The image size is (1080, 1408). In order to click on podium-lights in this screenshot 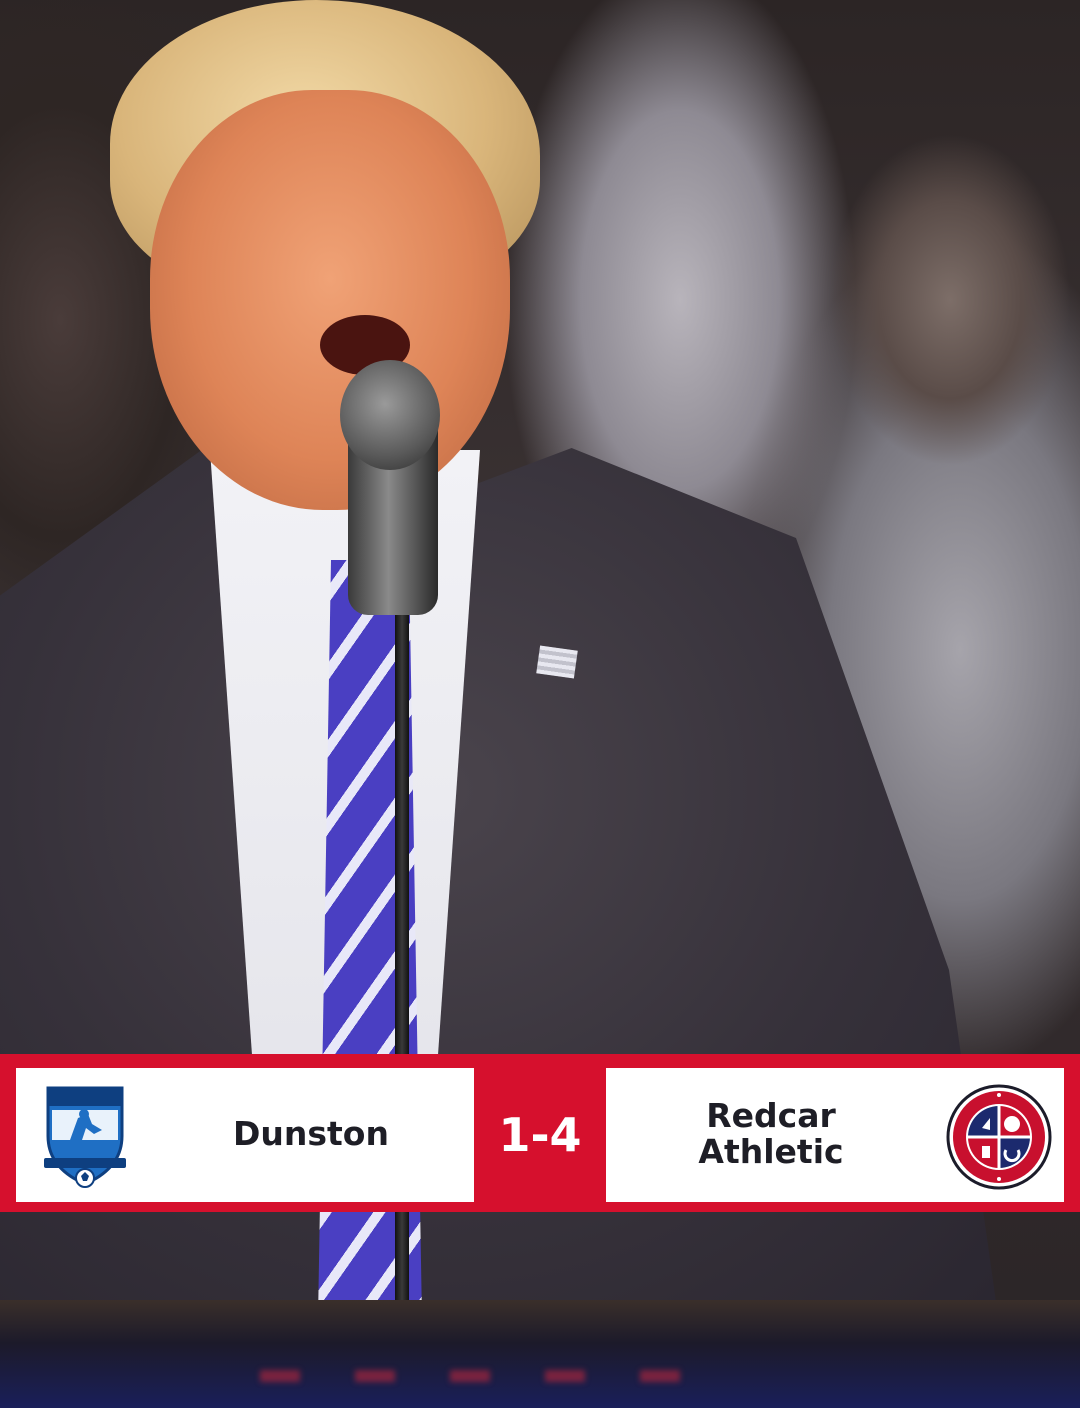, I will do `click(470, 1376)`.